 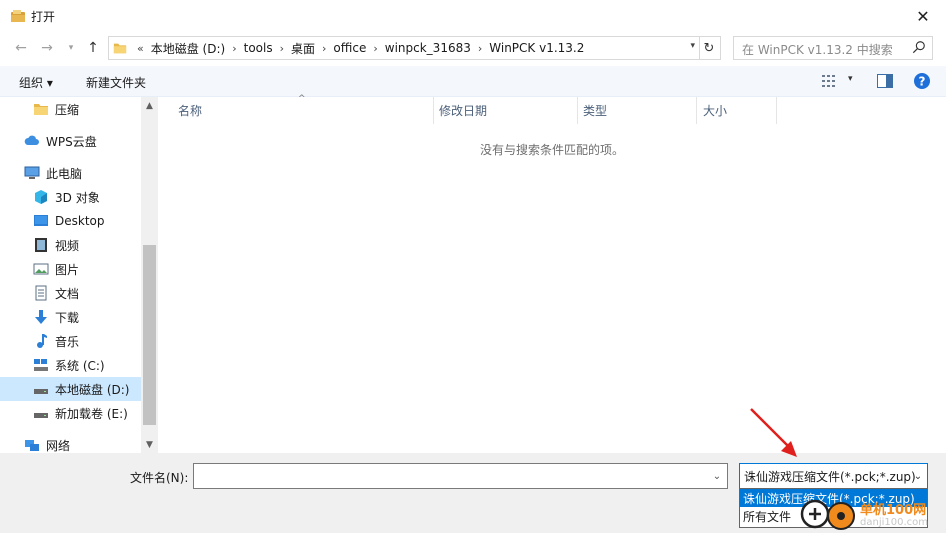 I want to click on address-dropdown-icon: ▾, so click(x=692, y=46).